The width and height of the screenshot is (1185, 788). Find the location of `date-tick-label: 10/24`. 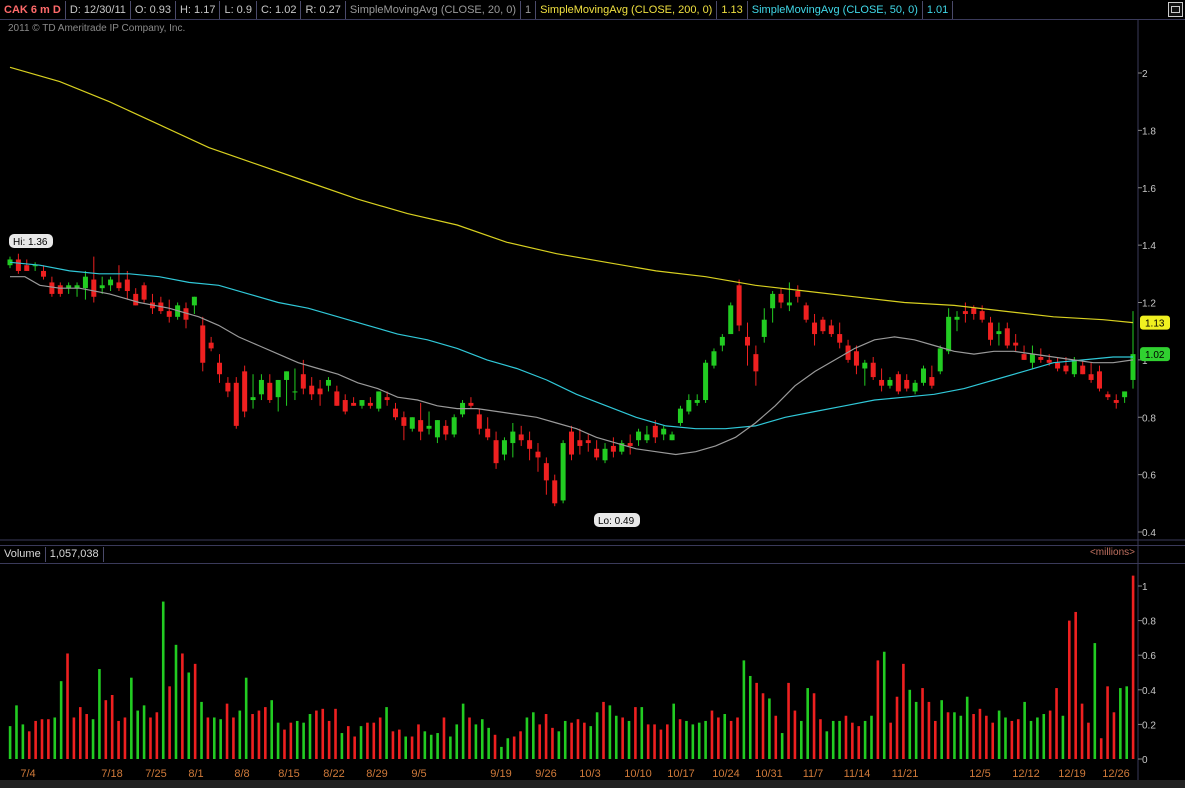

date-tick-label: 10/24 is located at coordinates (726, 774).